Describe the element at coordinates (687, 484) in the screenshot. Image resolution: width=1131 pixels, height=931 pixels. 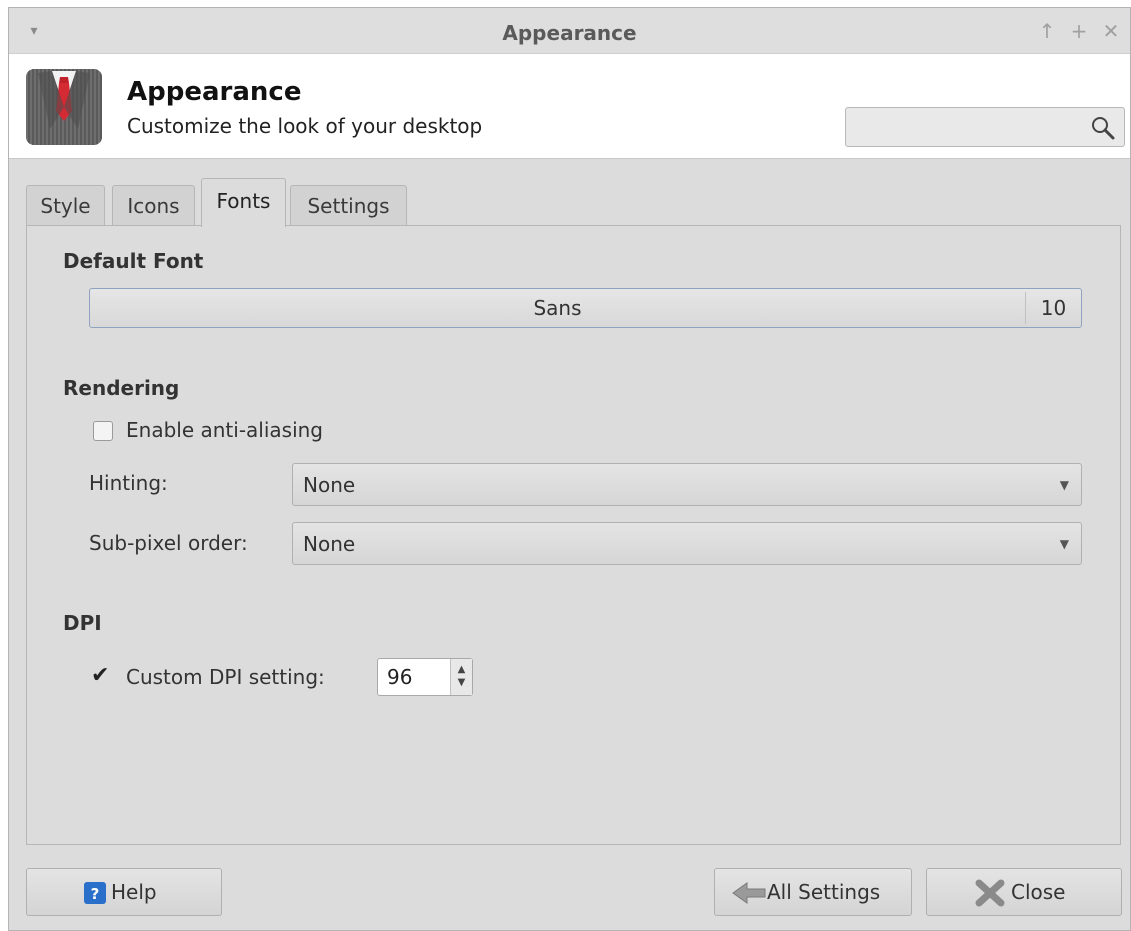
I see `hinting-select: None ▼` at that location.